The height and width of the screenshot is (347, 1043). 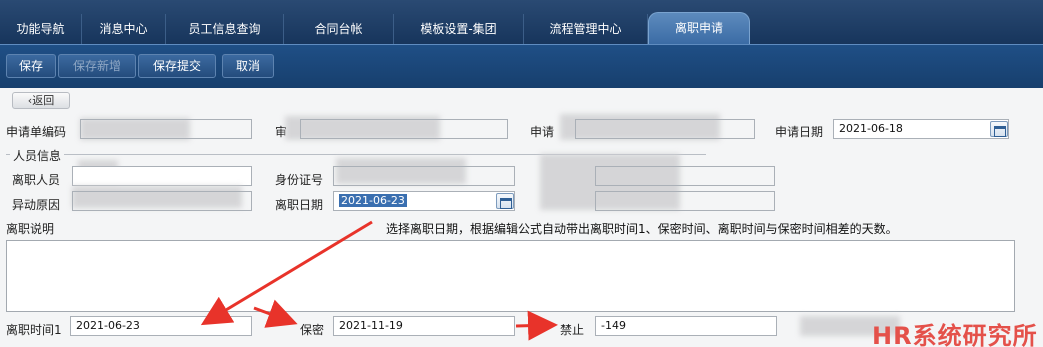 What do you see at coordinates (339, 29) in the screenshot?
I see `tab-contract-ledger: 合同台帐` at bounding box center [339, 29].